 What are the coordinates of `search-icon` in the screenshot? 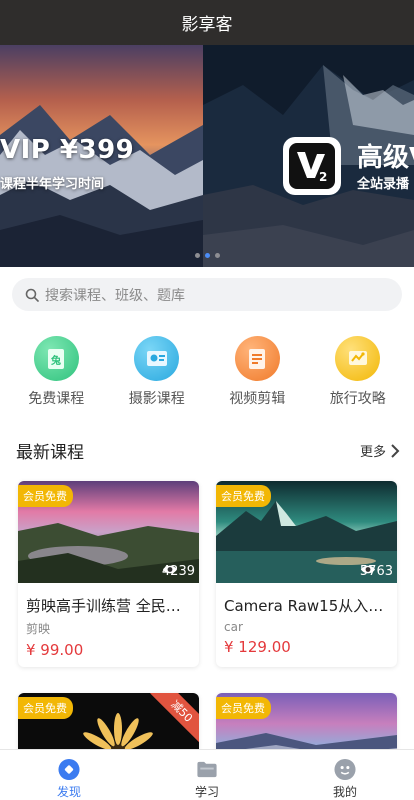 It's located at (32, 295).